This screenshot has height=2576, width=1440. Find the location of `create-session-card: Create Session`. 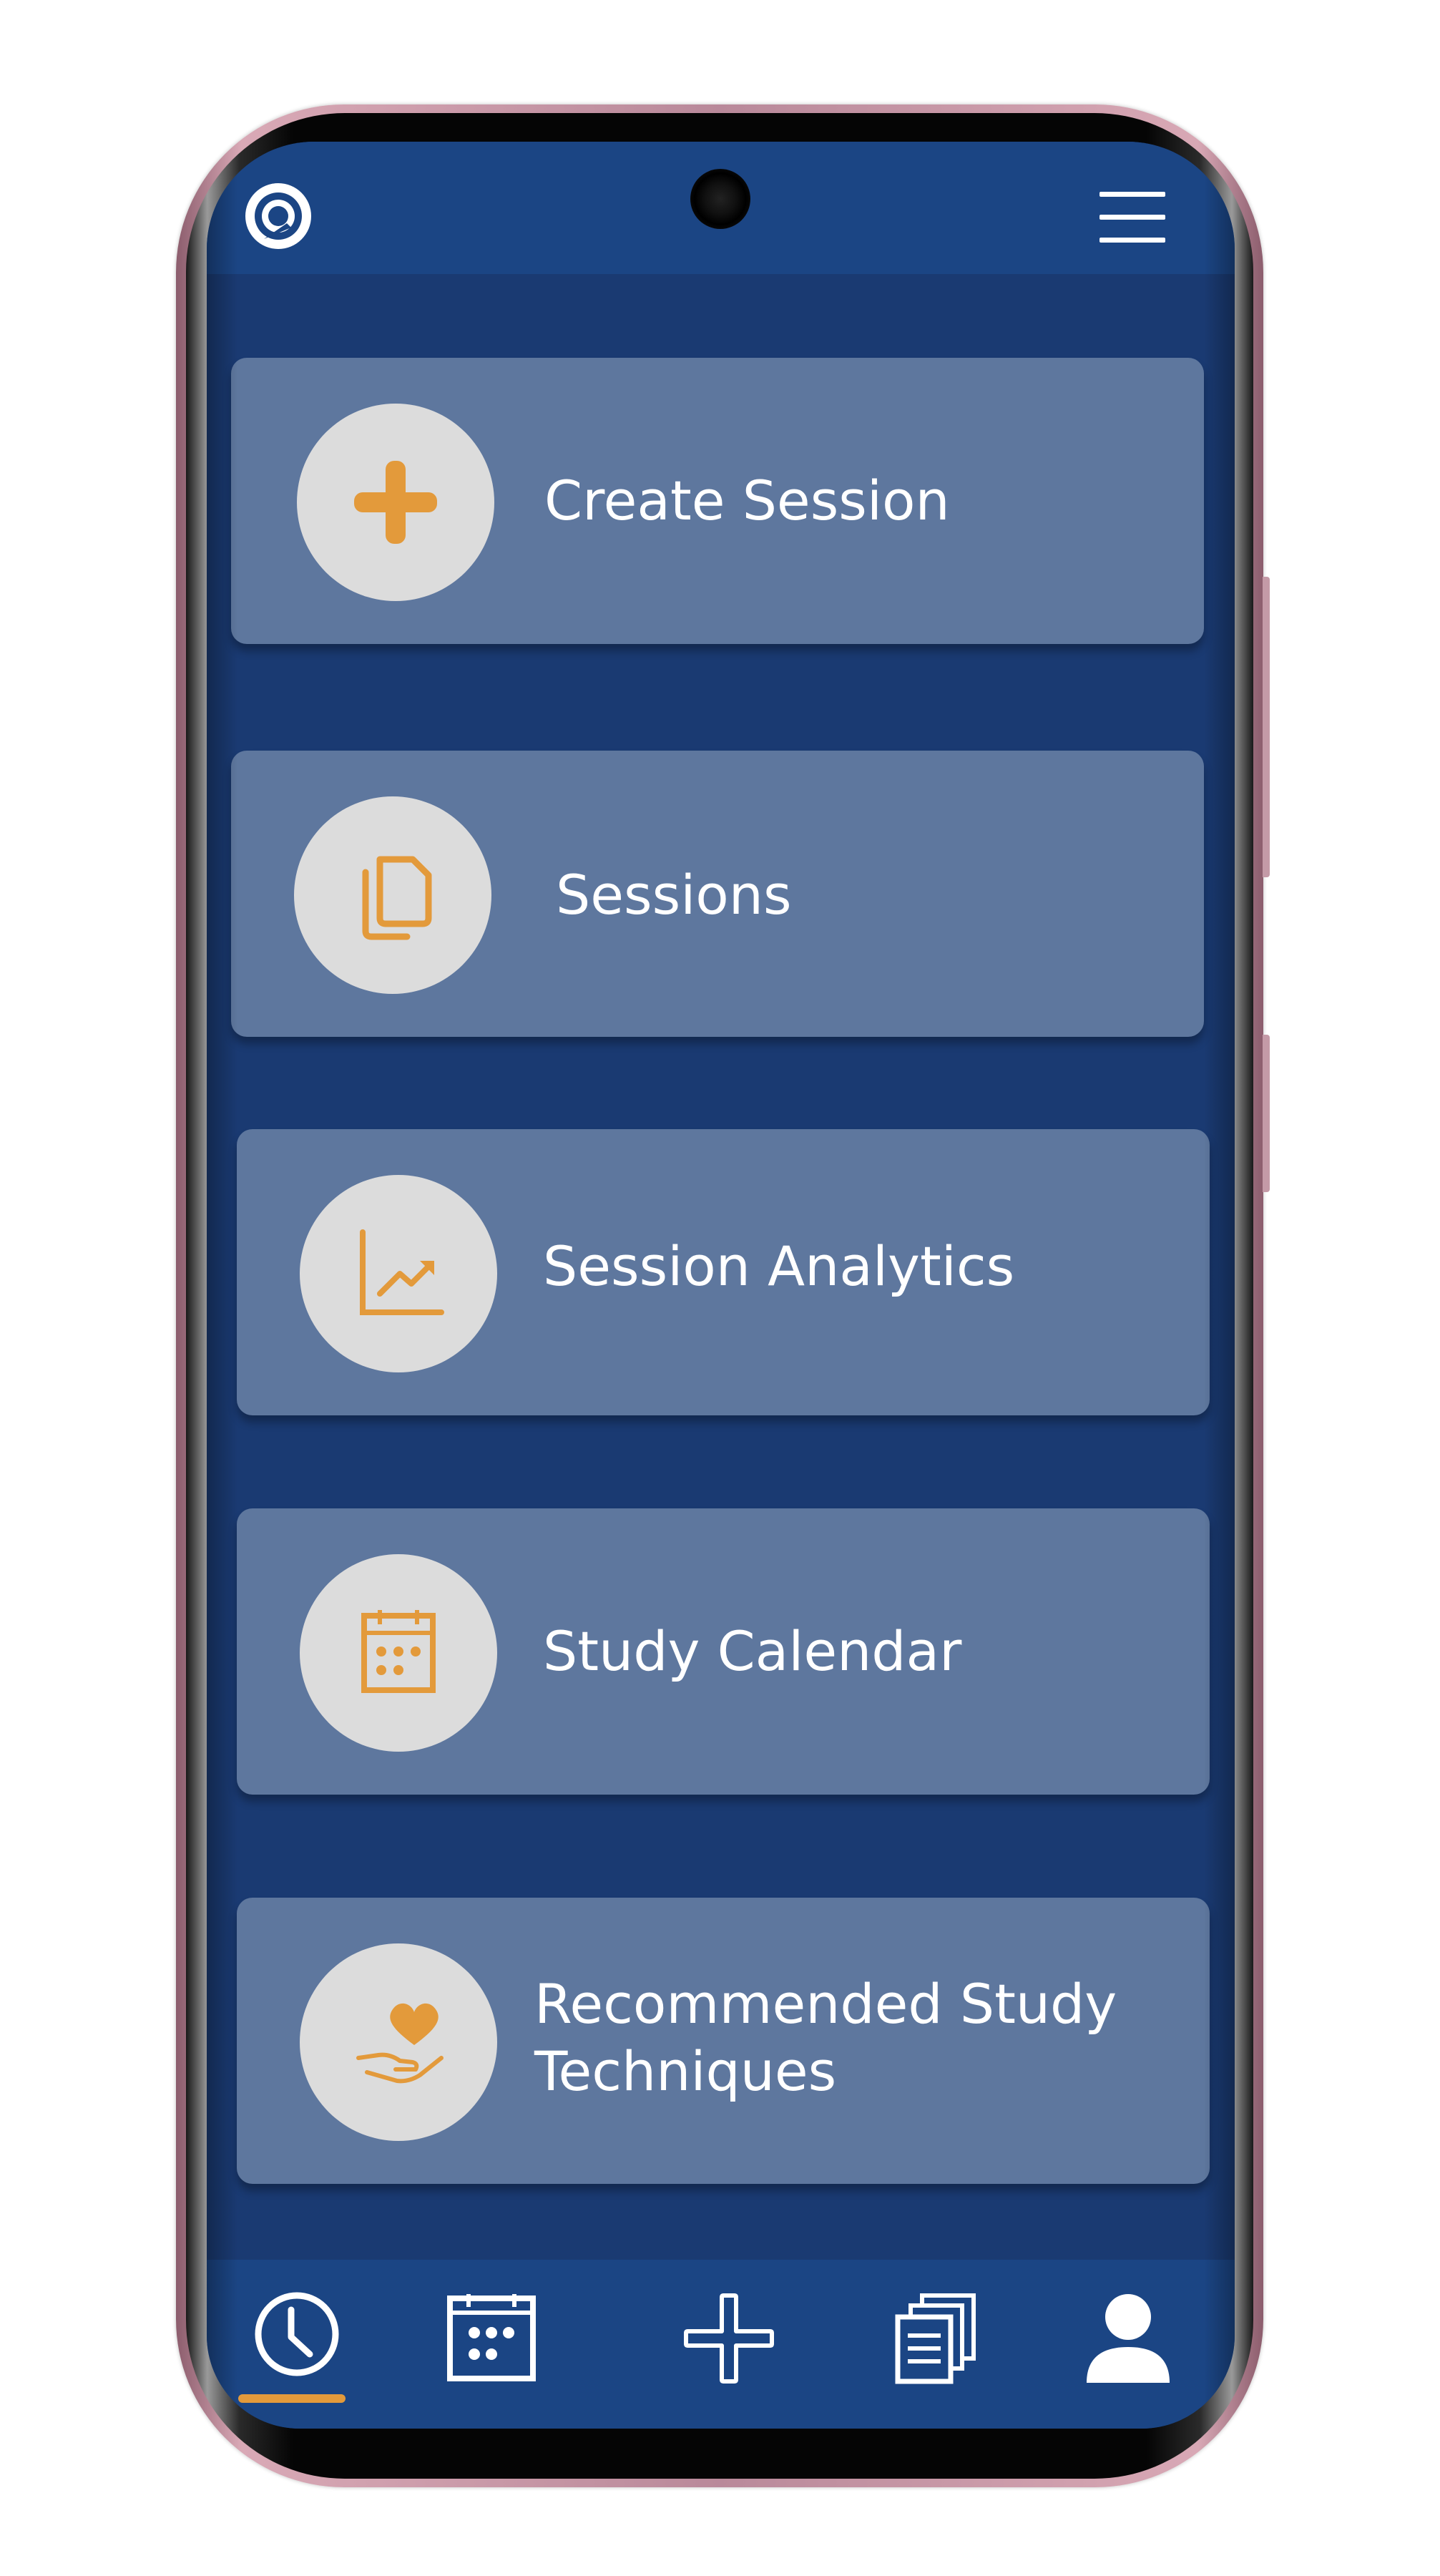

create-session-card: Create Session is located at coordinates (717, 501).